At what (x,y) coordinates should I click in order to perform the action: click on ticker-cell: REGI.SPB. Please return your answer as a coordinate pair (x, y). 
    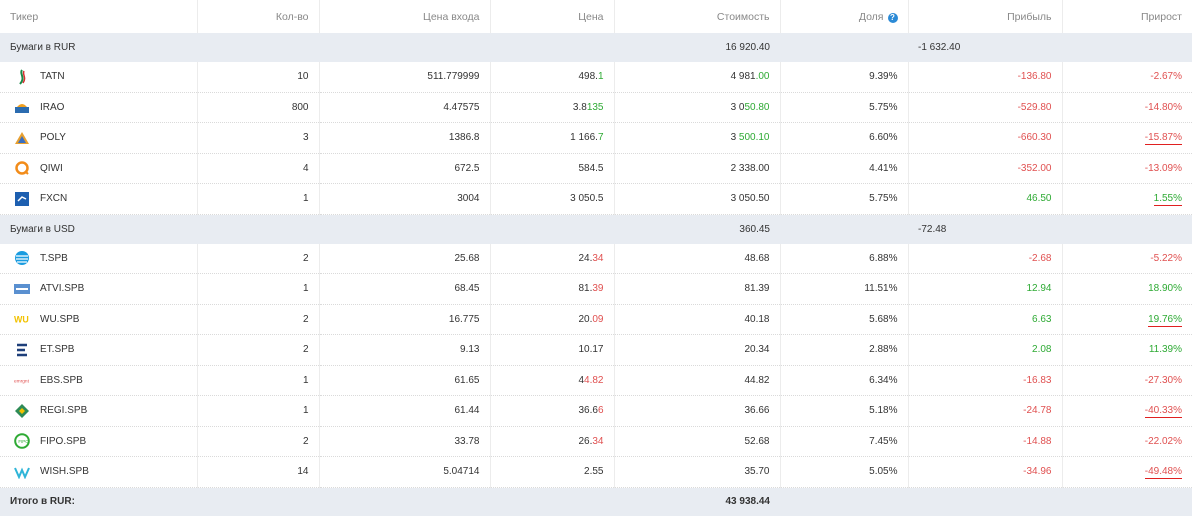
    Looking at the image, I should click on (99, 411).